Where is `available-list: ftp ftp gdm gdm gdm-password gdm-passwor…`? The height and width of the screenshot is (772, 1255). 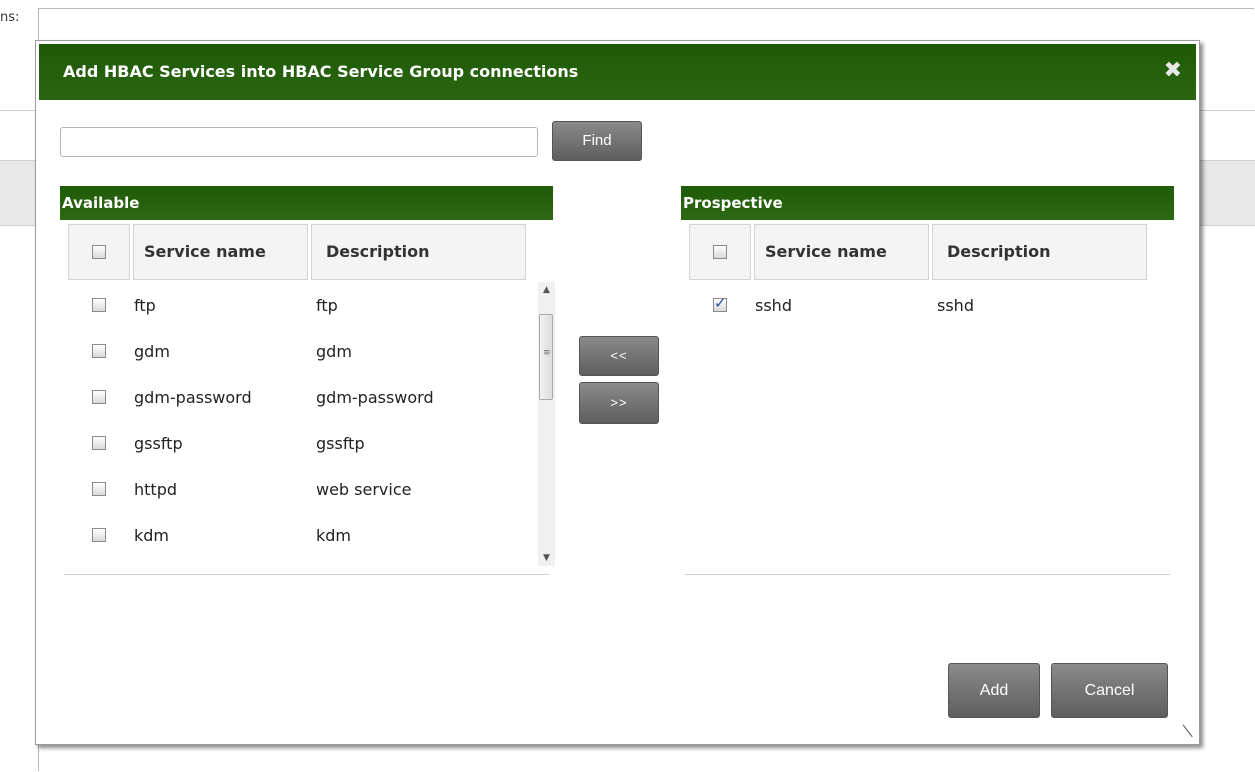
available-list: ftp ftp gdm gdm gdm-password gdm-passwor… is located at coordinates (306, 424).